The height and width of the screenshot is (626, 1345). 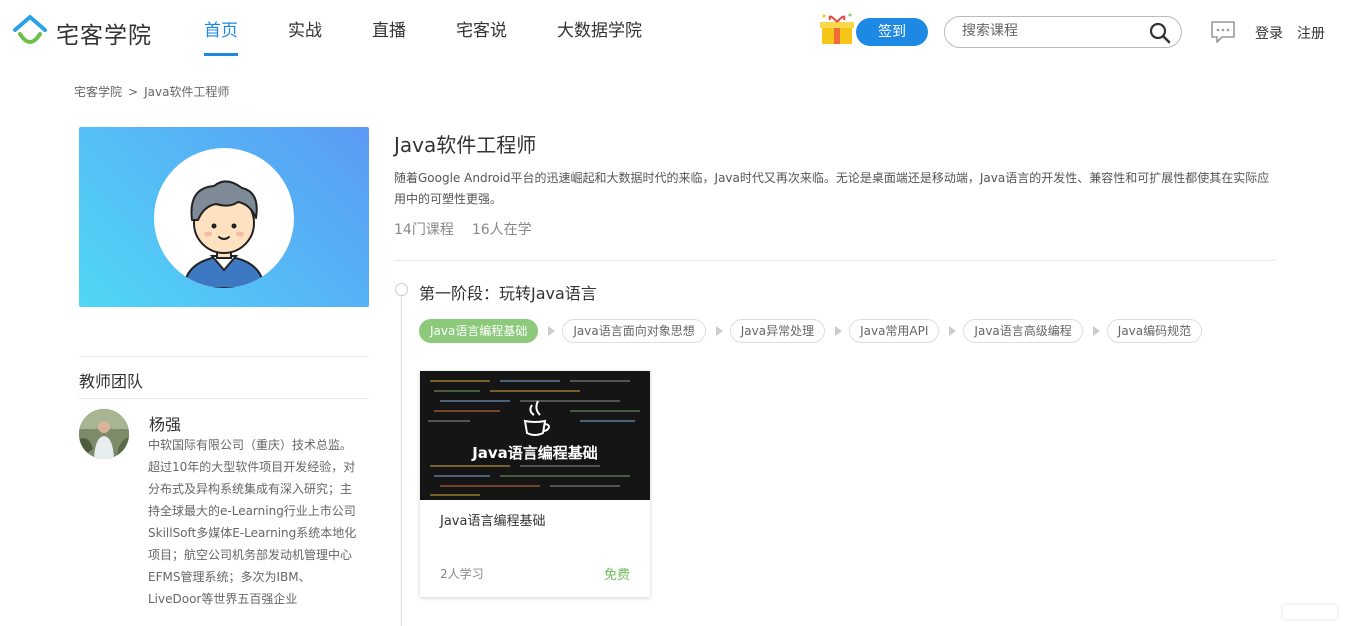 I want to click on tag-java-api: Java常用API, so click(x=894, y=331).